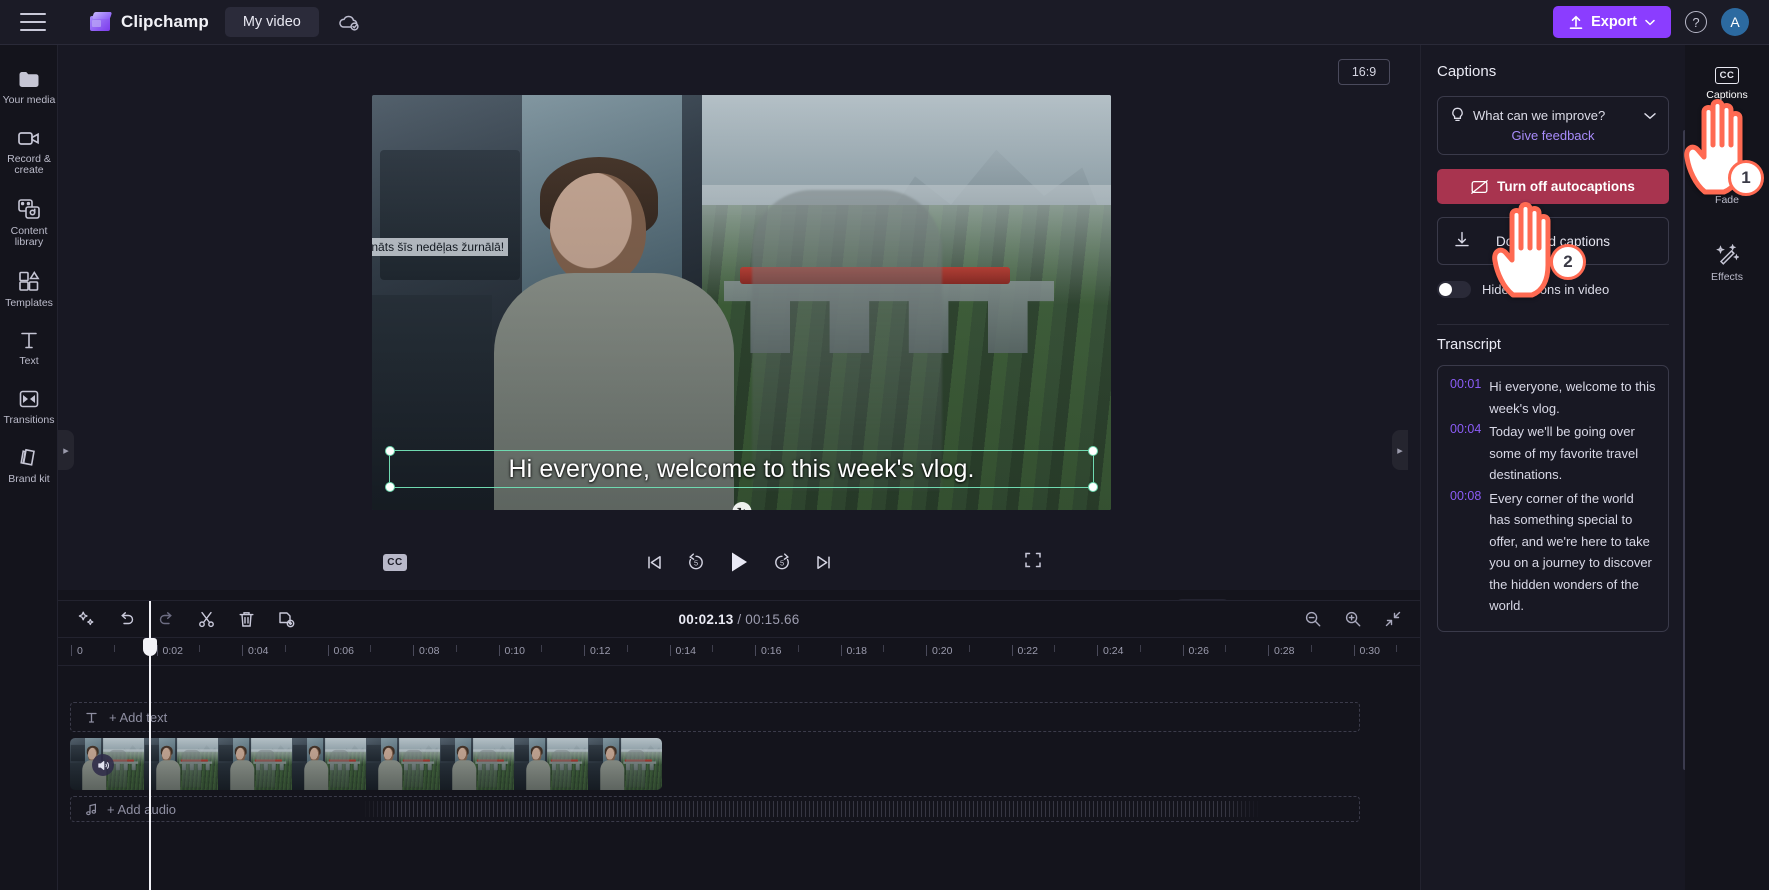 This screenshot has width=1769, height=890. Describe the element at coordinates (1093, 487) in the screenshot. I see `resize-handle-bottom-right` at that location.